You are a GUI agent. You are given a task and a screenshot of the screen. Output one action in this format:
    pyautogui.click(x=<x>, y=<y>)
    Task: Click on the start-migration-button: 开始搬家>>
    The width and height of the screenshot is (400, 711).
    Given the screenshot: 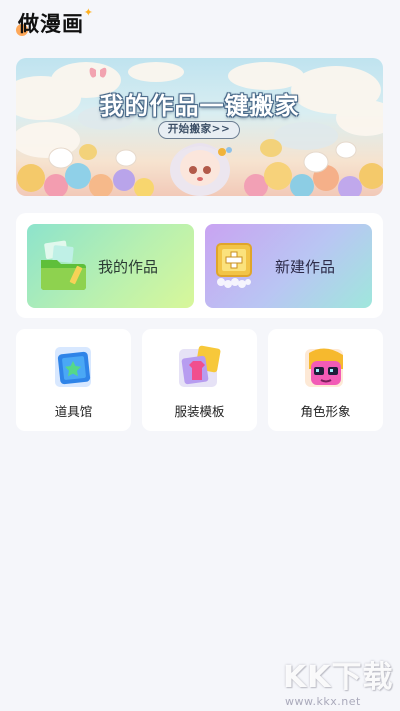 What is the action you would take?
    pyautogui.click(x=199, y=130)
    